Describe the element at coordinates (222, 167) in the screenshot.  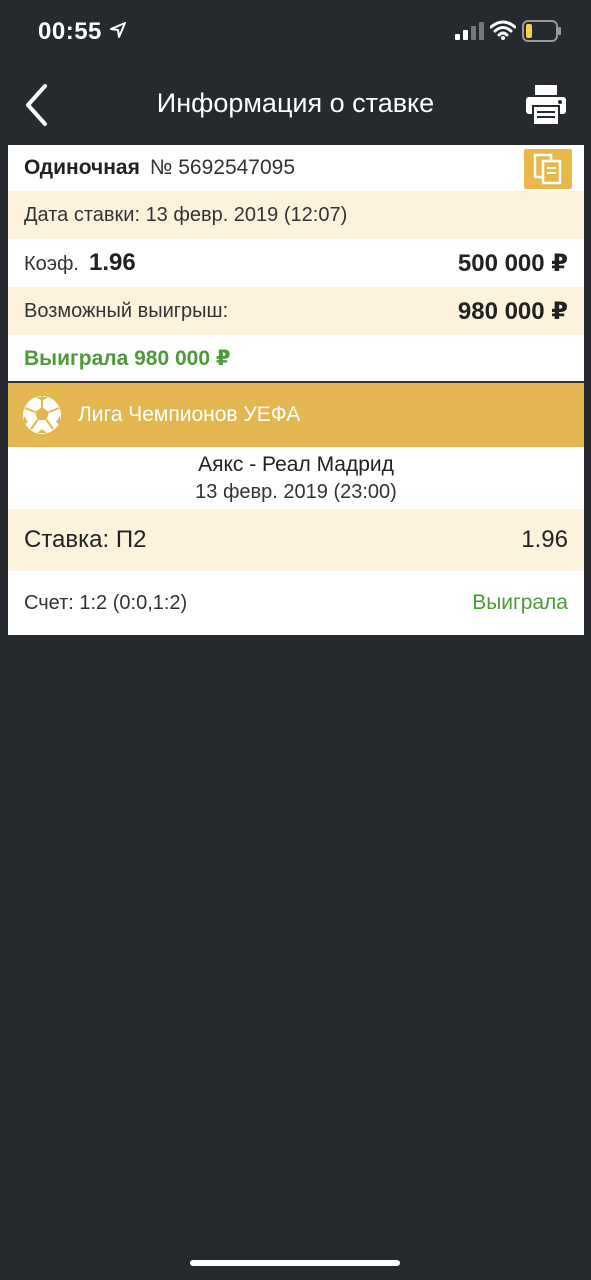
I see `bet-number: № 5692547095` at that location.